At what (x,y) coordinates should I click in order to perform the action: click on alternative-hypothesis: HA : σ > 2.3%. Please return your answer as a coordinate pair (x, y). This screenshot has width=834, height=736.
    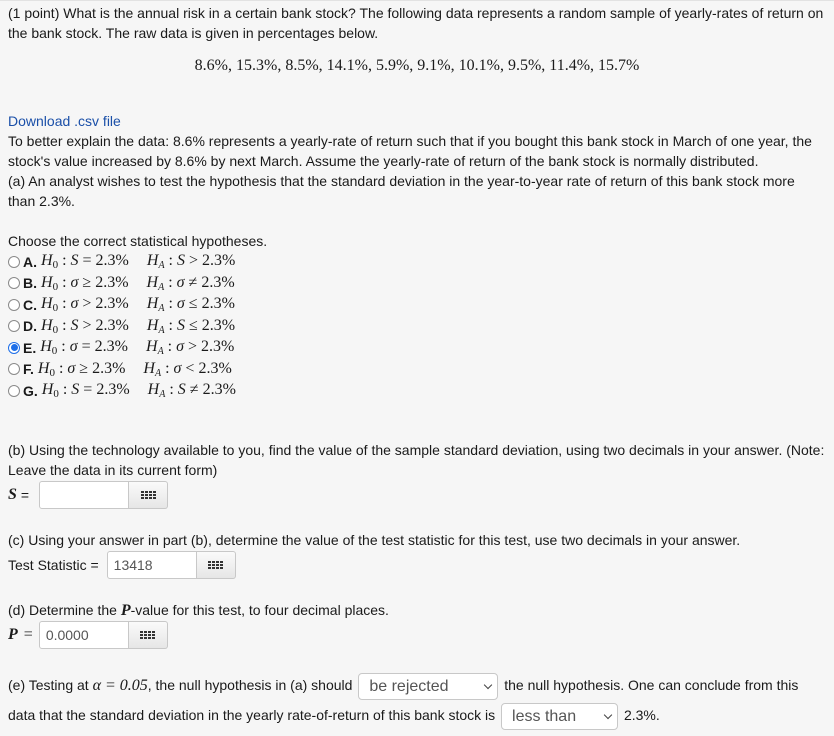
    Looking at the image, I should click on (190, 347).